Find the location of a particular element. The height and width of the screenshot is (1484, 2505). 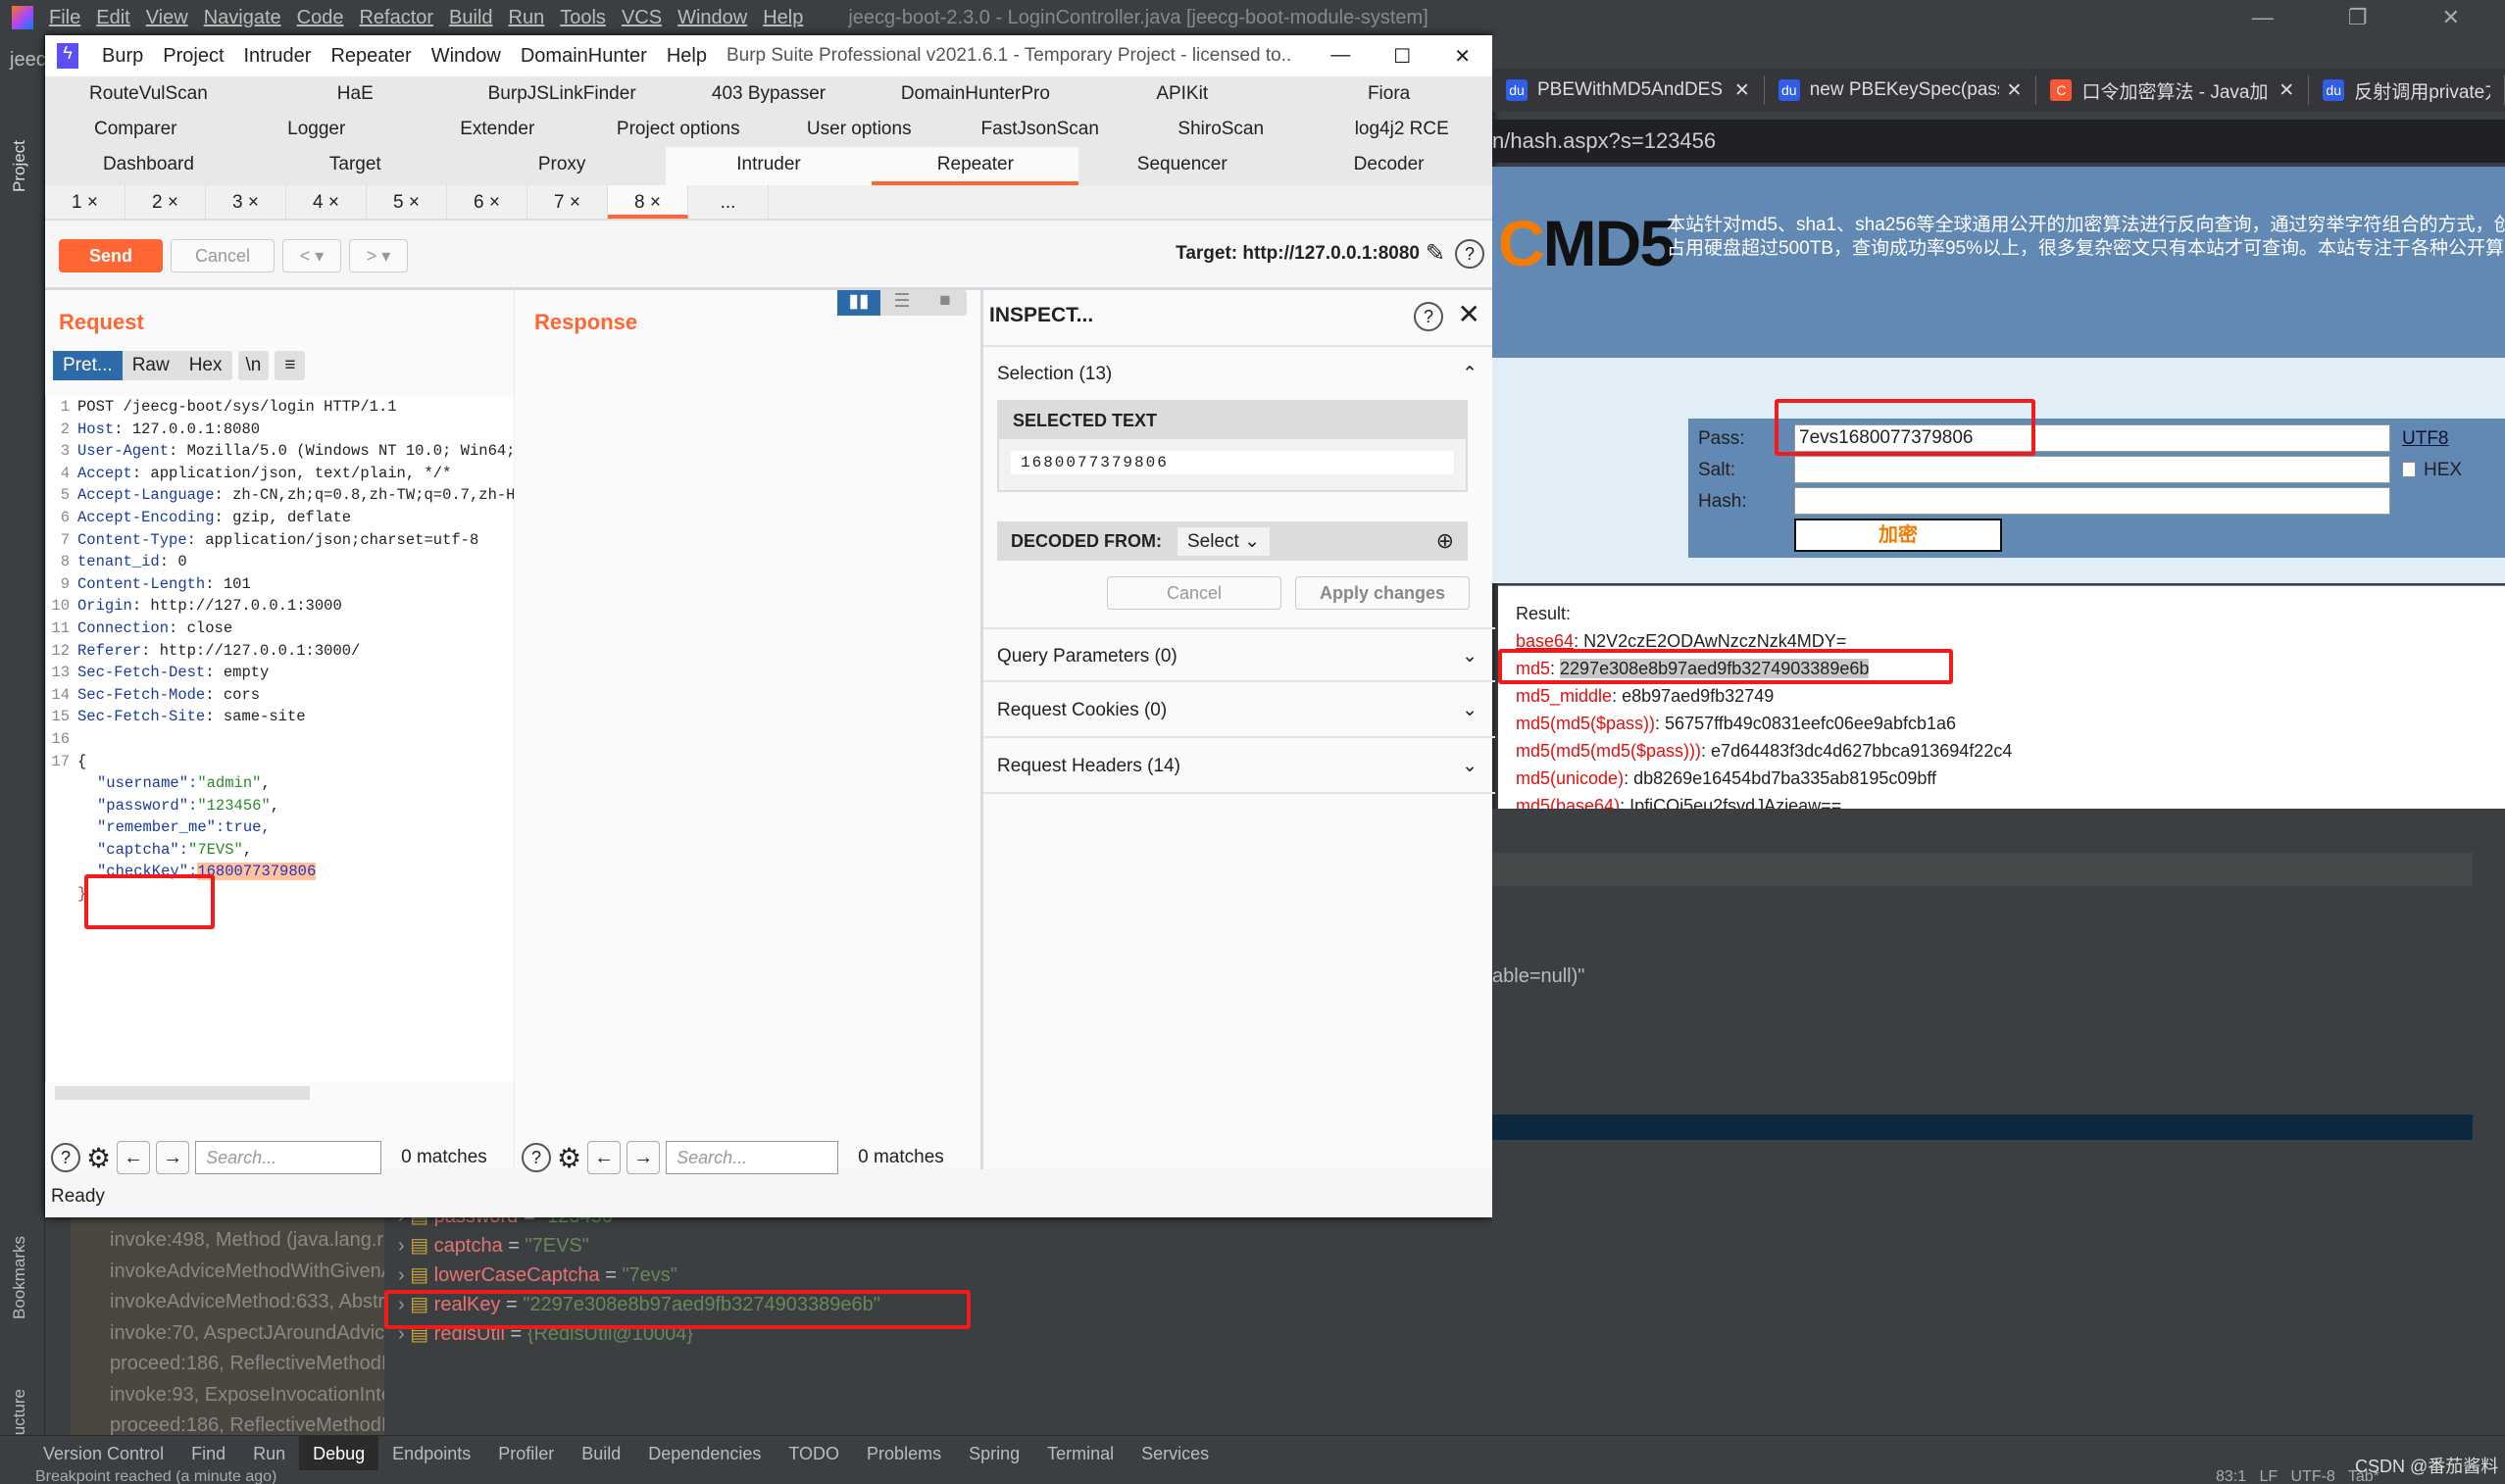

stack-frame: invokeAdviceMethod:633, Abstr is located at coordinates (247, 1303).